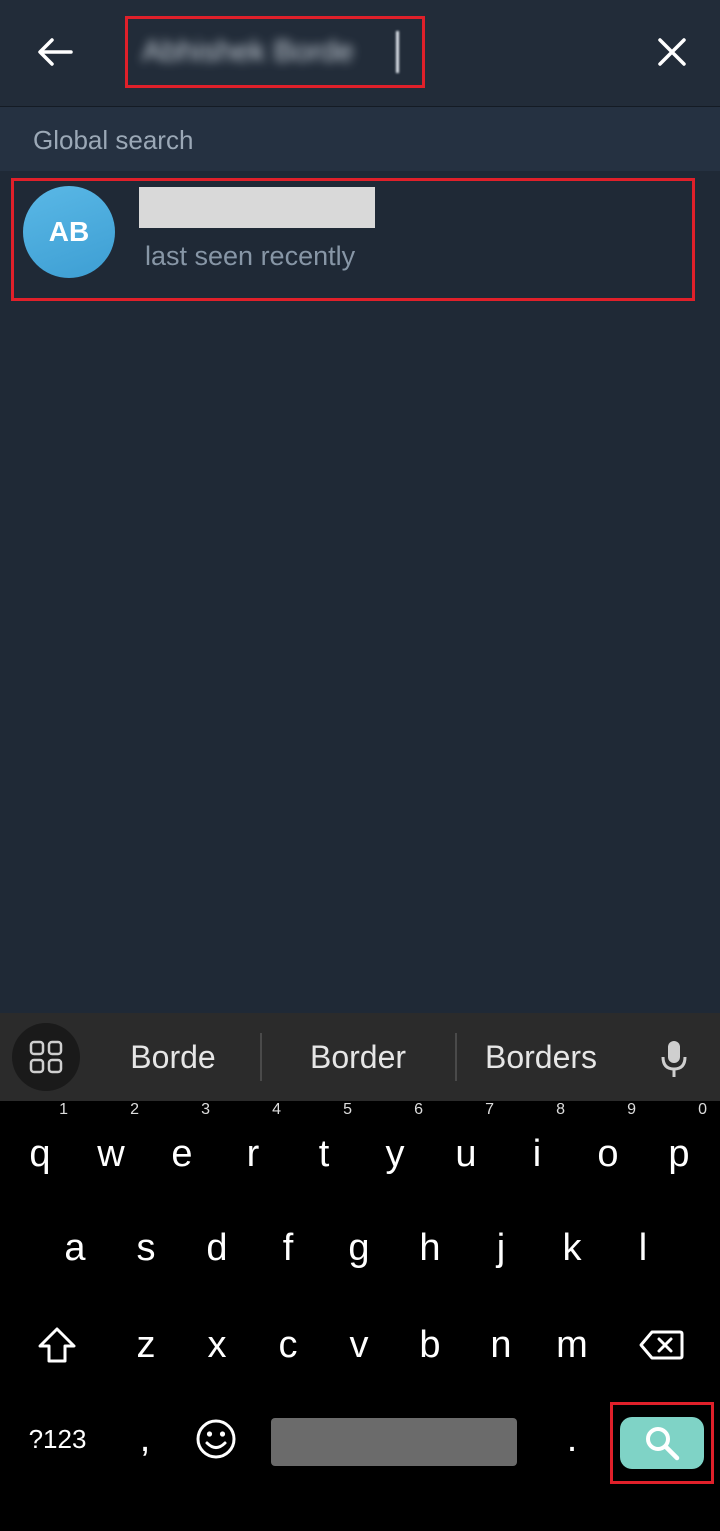  I want to click on key-v: v, so click(359, 1345).